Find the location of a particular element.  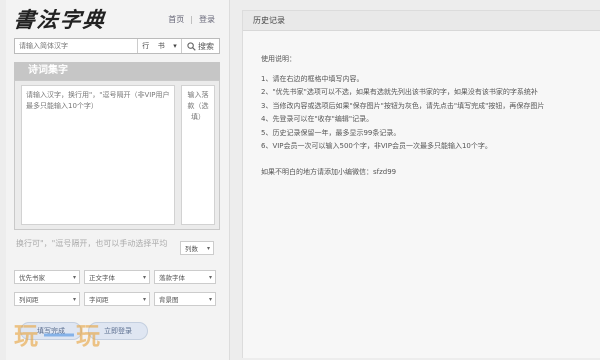

calligraphy-style-select: 行 书 ▾ is located at coordinates (159, 46).